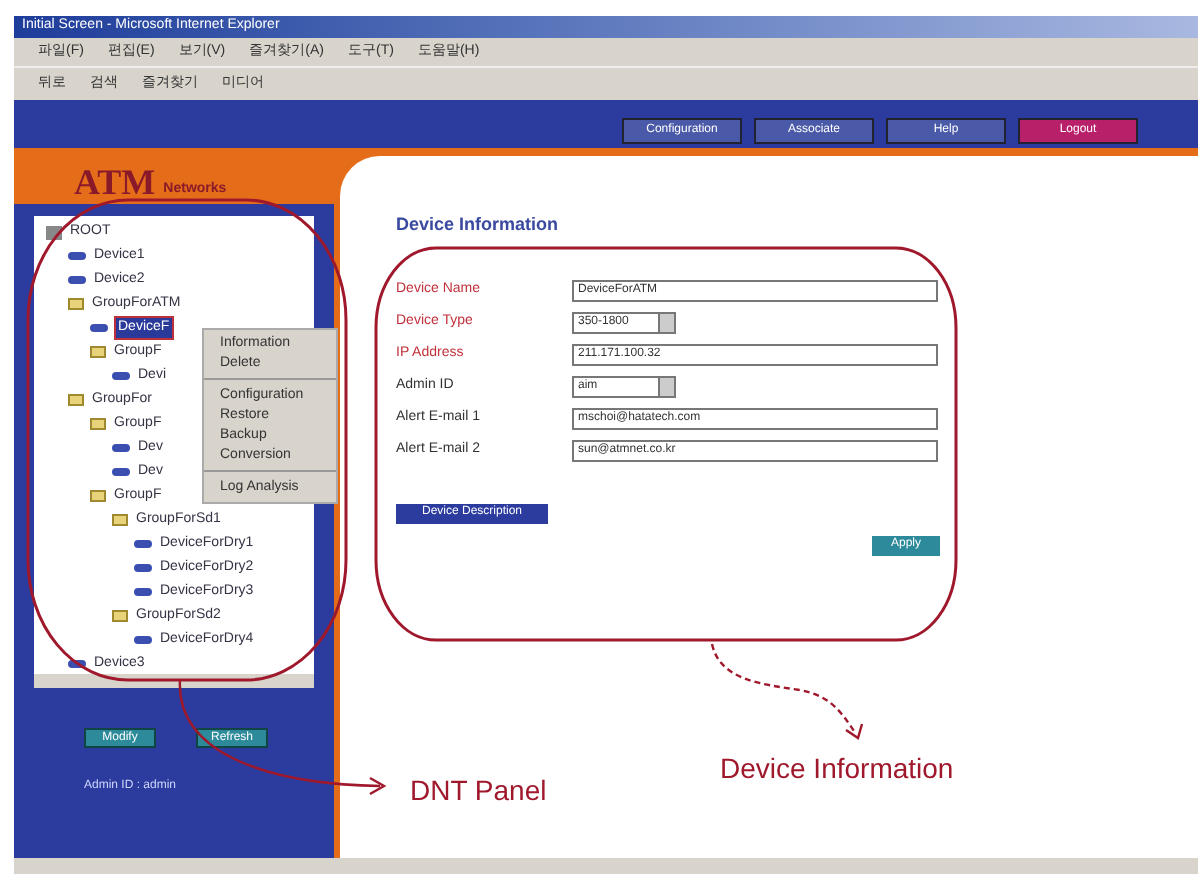 The image size is (1198, 874). Describe the element at coordinates (478, 225) in the screenshot. I see `form-title: Device Information` at that location.